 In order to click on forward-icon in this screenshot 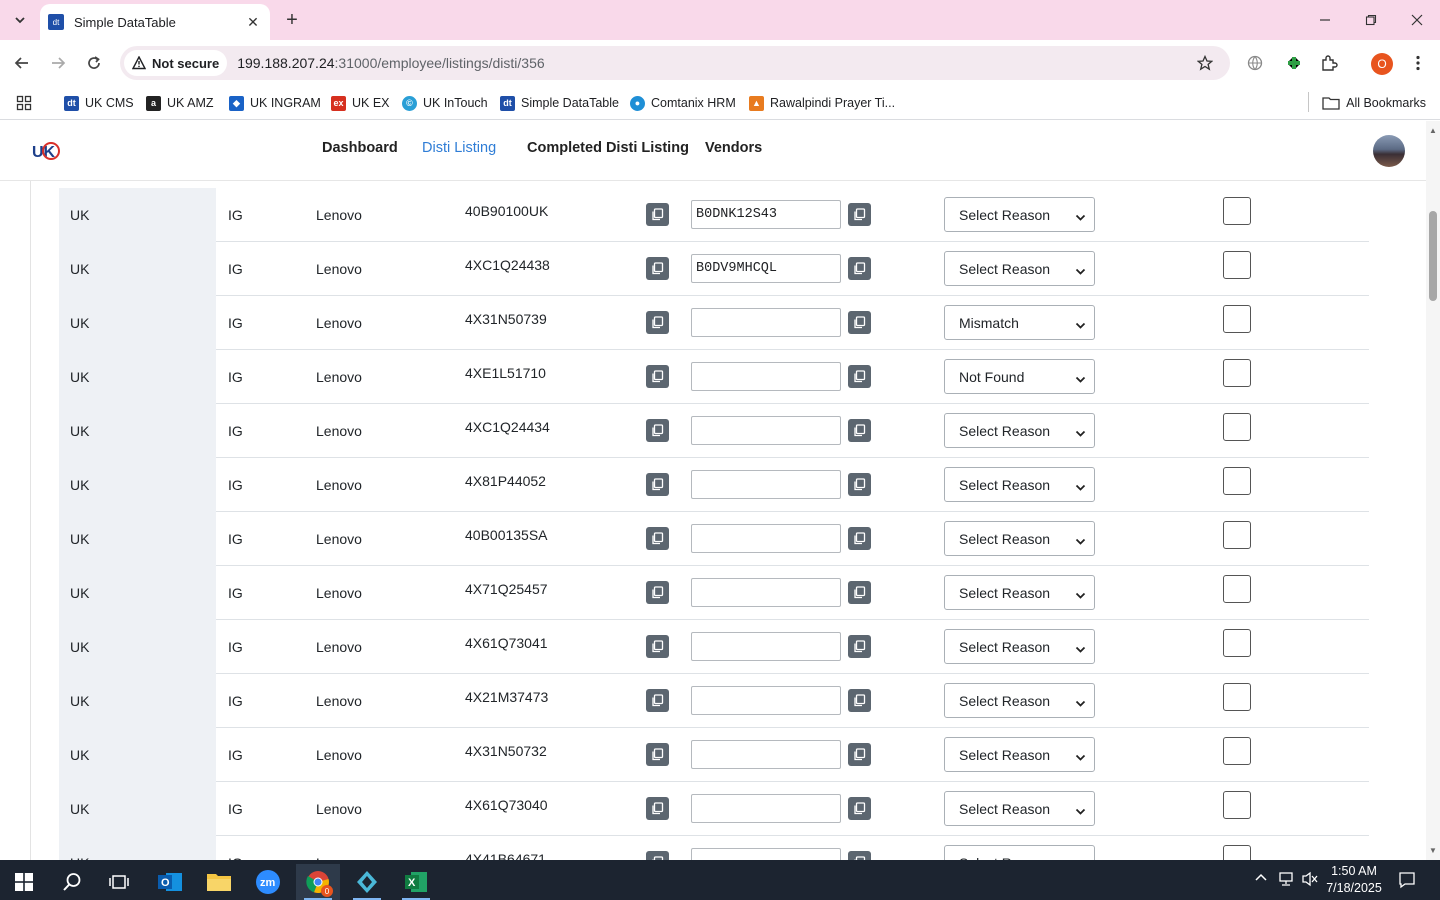, I will do `click(58, 63)`.